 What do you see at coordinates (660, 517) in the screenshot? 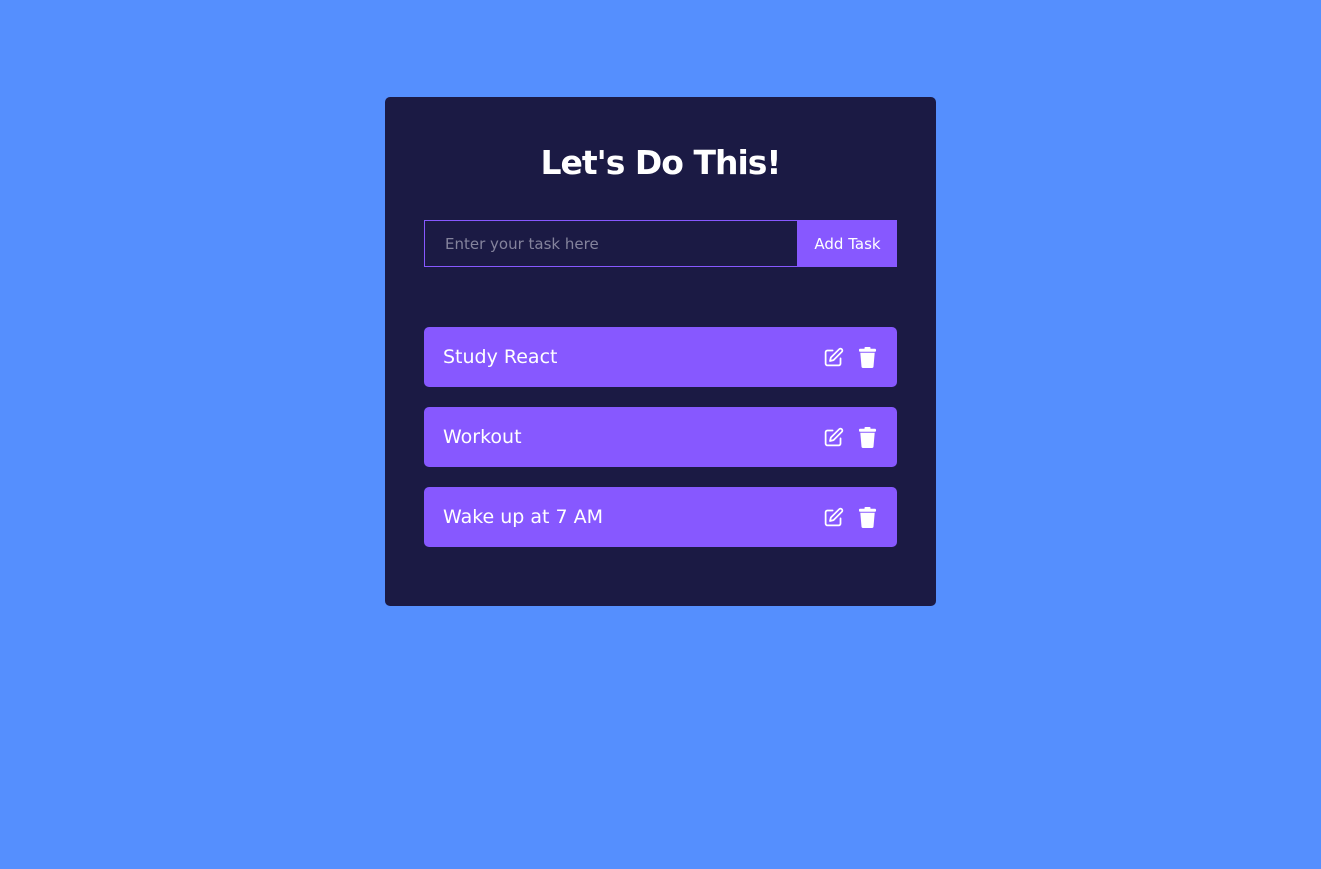
I see `task-item: Wake up at 7 AM` at bounding box center [660, 517].